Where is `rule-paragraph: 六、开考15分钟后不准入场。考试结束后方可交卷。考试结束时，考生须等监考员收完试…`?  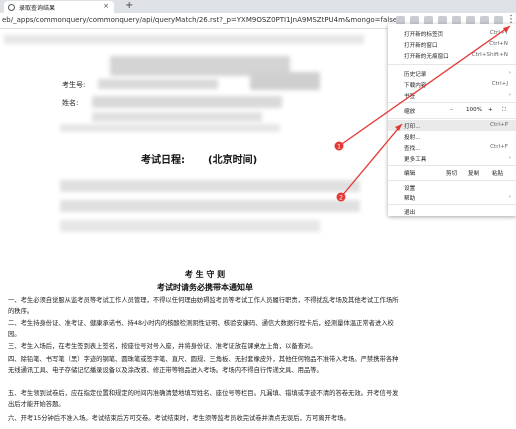 rule-paragraph: 六、开考15分钟后不准入场。考试结束后方可交卷。考试结束时，考生须等监考员收完试… is located at coordinates (179, 418).